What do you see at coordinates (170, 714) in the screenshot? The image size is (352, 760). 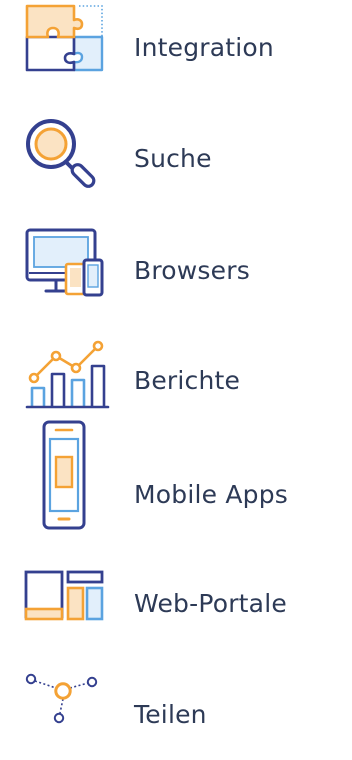 I see `feature-label-teilen: Teilen` at bounding box center [170, 714].